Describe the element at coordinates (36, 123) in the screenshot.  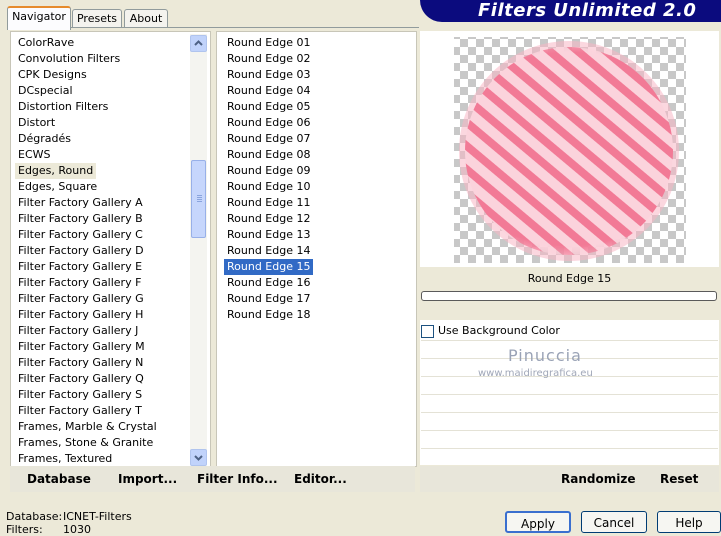
I see `category-item: Distort` at that location.